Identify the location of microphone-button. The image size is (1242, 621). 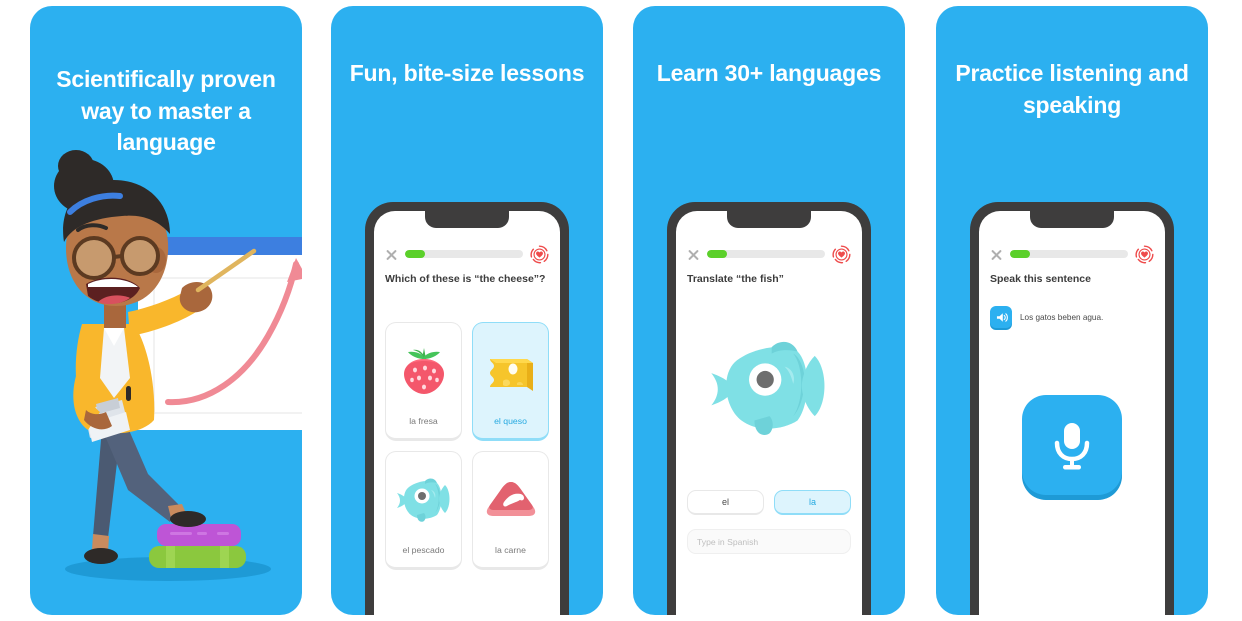
(1072, 445).